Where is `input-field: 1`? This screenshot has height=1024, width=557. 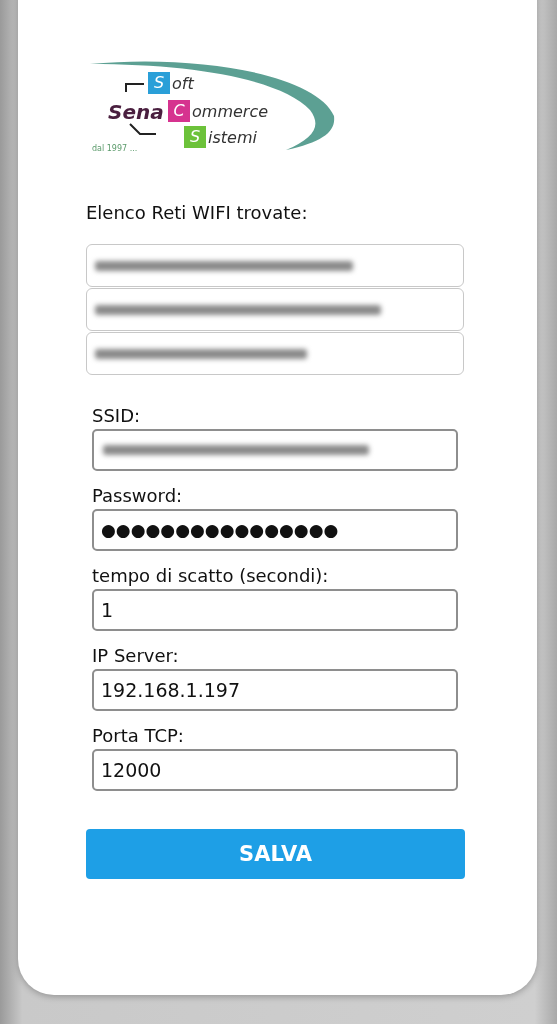 input-field: 1 is located at coordinates (275, 610).